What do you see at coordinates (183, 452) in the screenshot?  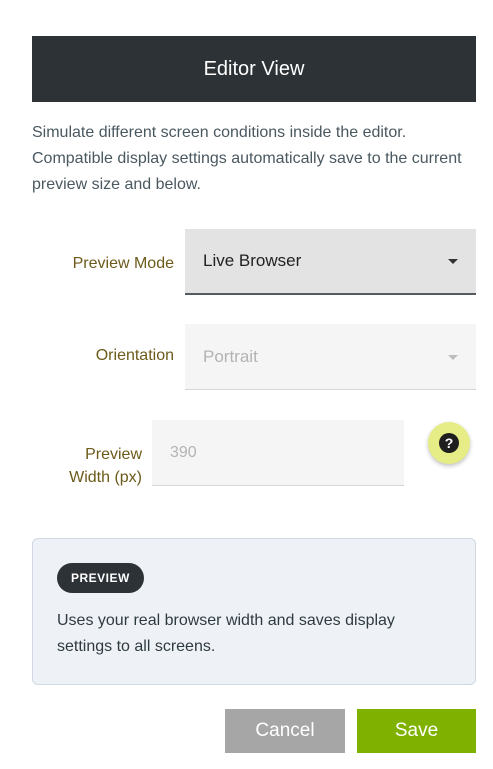 I see `preview-width-placeholder: 390` at bounding box center [183, 452].